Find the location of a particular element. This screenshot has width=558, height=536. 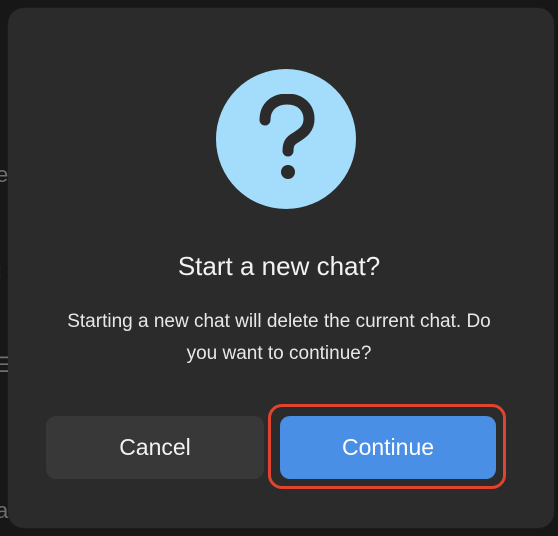

question-mark-icon is located at coordinates (286, 139).